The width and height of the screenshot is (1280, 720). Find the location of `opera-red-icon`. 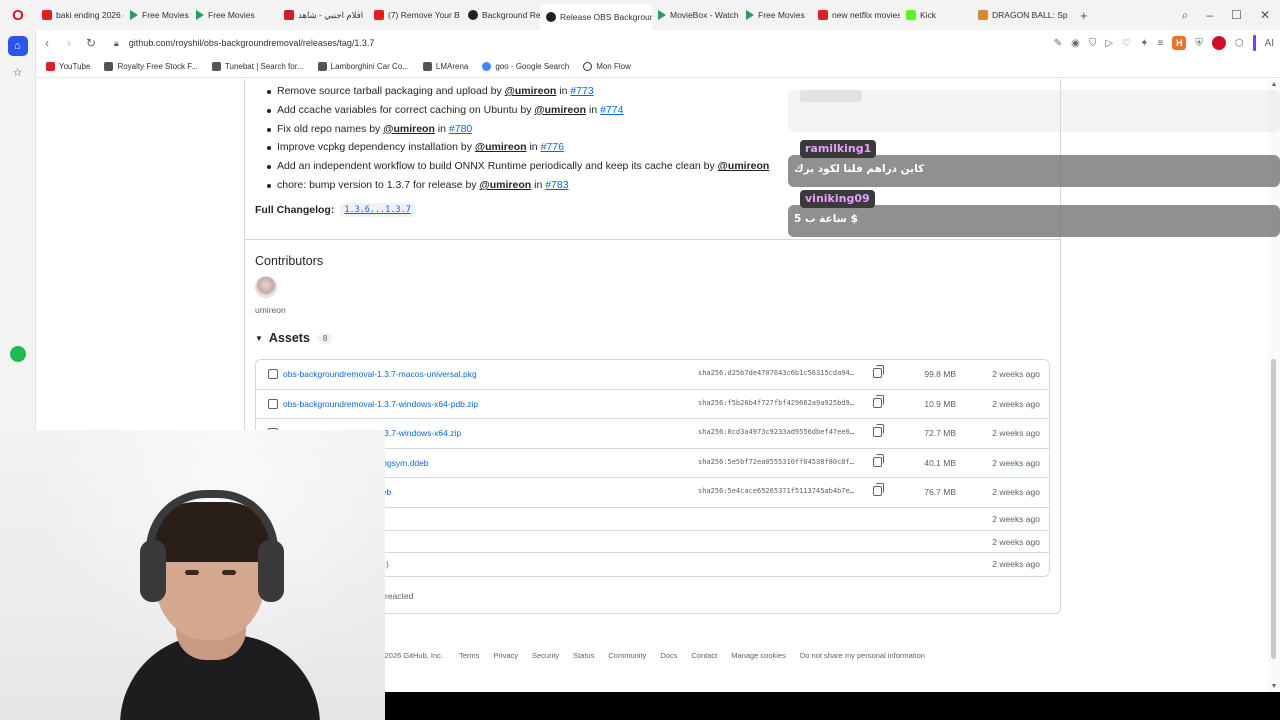

opera-red-icon is located at coordinates (1218, 43).